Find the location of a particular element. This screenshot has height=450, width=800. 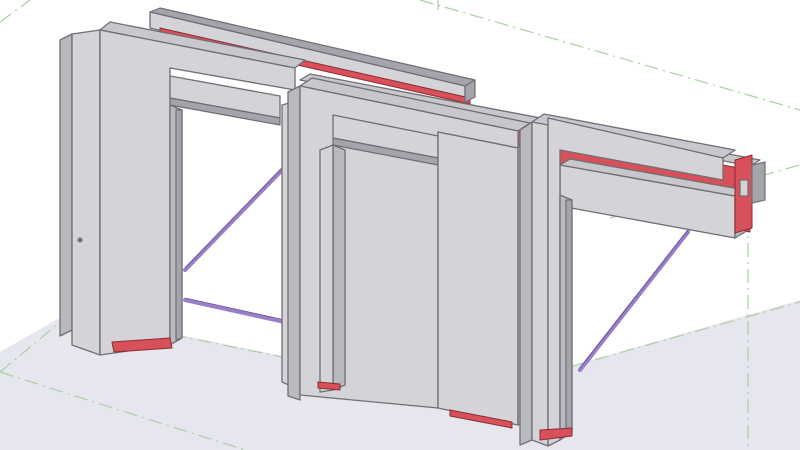

end-bracket is located at coordinates (750, 194).